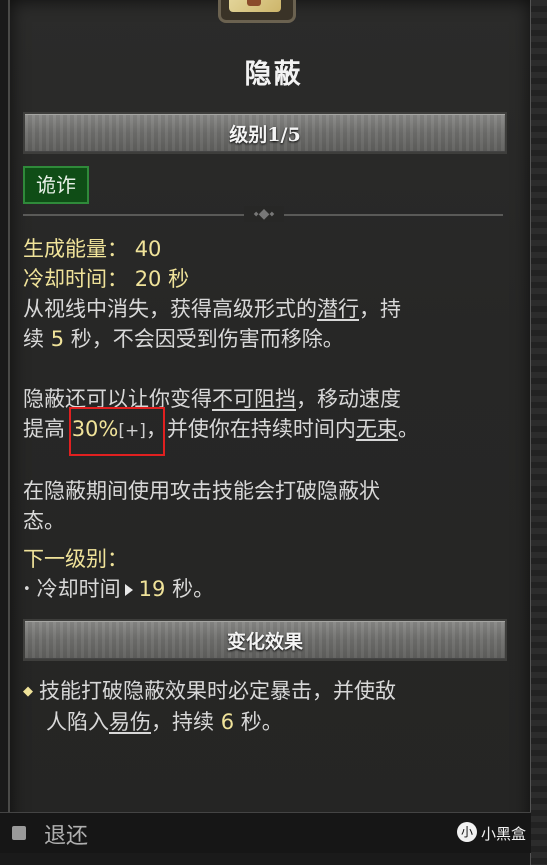 Image resolution: width=547 pixels, height=865 pixels. I want to click on unstoppable-keyword-link: 不可阻挡, so click(254, 399).